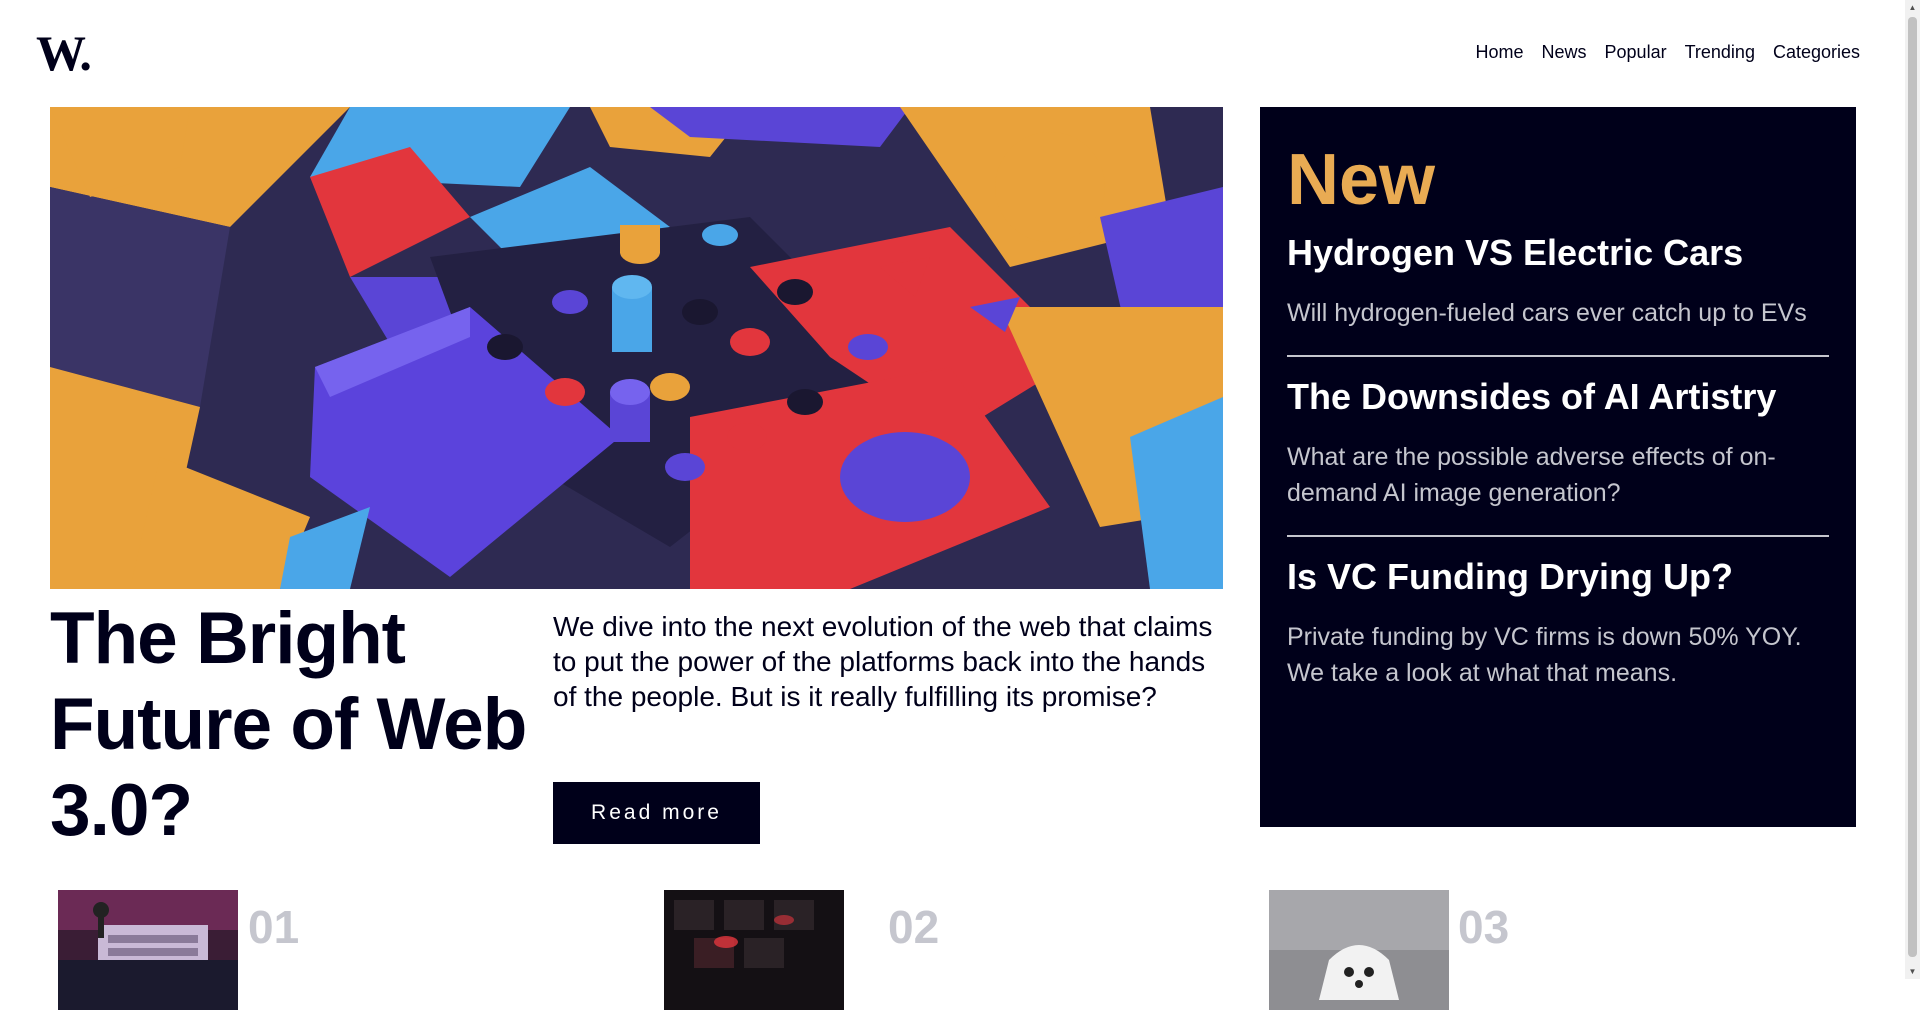  Describe the element at coordinates (1816, 52) in the screenshot. I see `nav-link-categories: Categories` at that location.